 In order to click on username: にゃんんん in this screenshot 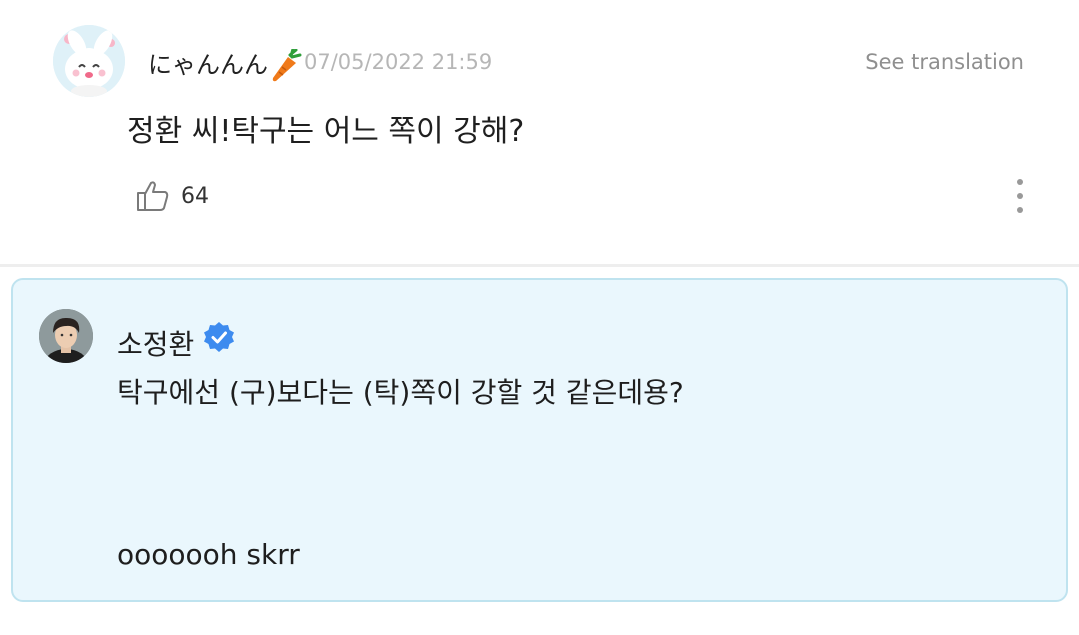, I will do `click(225, 64)`.